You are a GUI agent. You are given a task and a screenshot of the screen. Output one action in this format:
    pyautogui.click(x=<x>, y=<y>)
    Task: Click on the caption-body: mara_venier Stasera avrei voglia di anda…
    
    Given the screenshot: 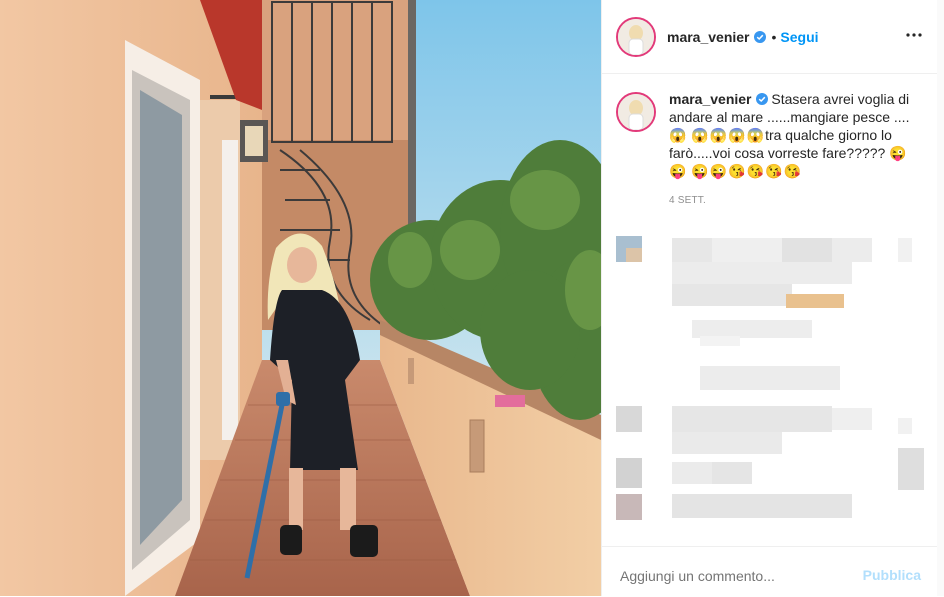 What is the action you would take?
    pyautogui.click(x=794, y=150)
    